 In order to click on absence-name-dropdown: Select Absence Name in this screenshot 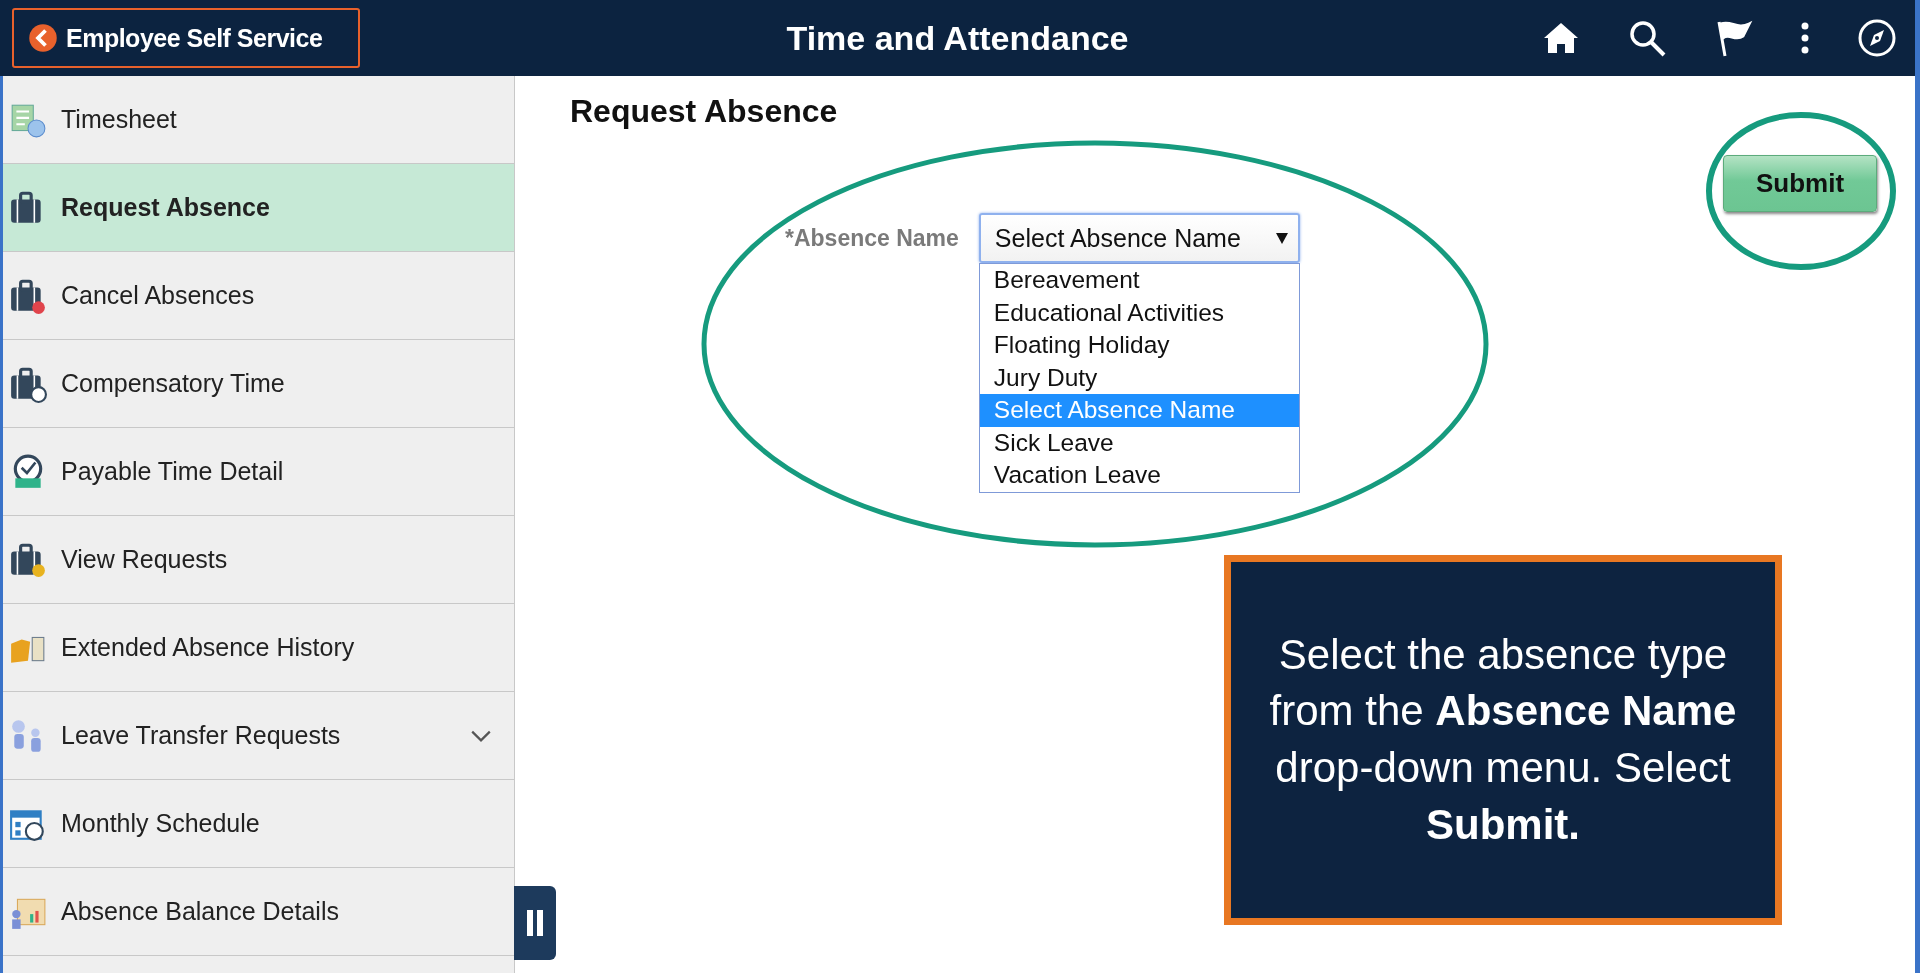, I will do `click(1139, 238)`.